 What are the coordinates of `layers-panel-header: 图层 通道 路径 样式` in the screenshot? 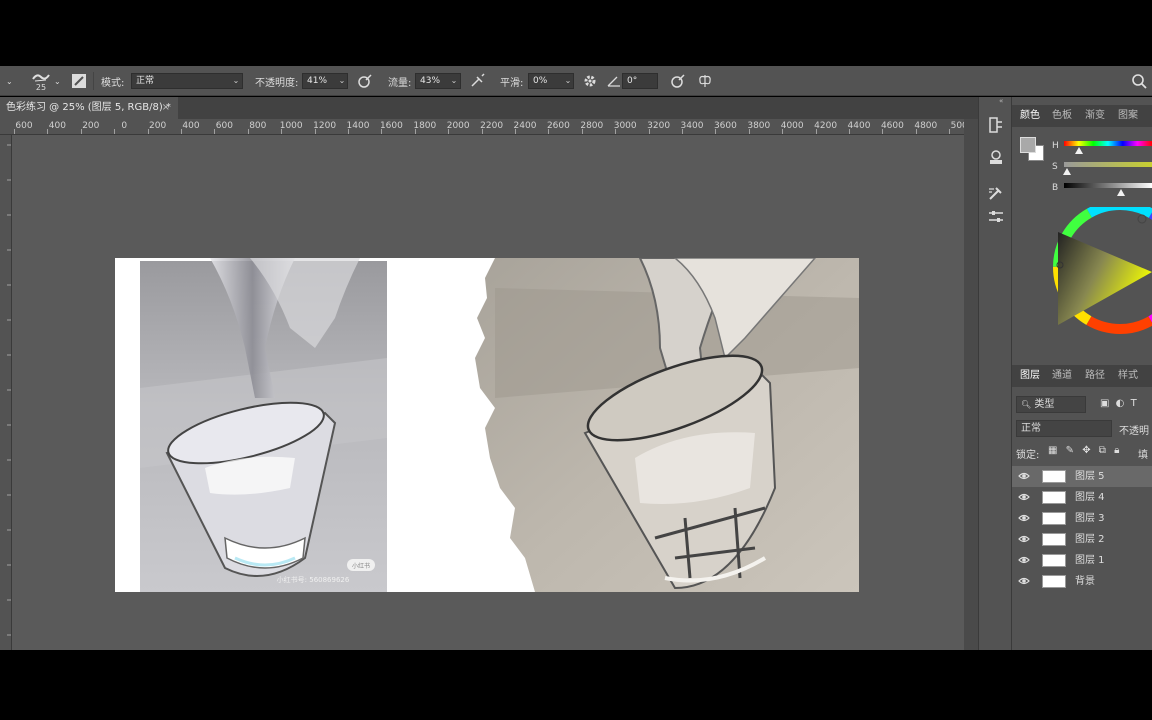 It's located at (1082, 376).